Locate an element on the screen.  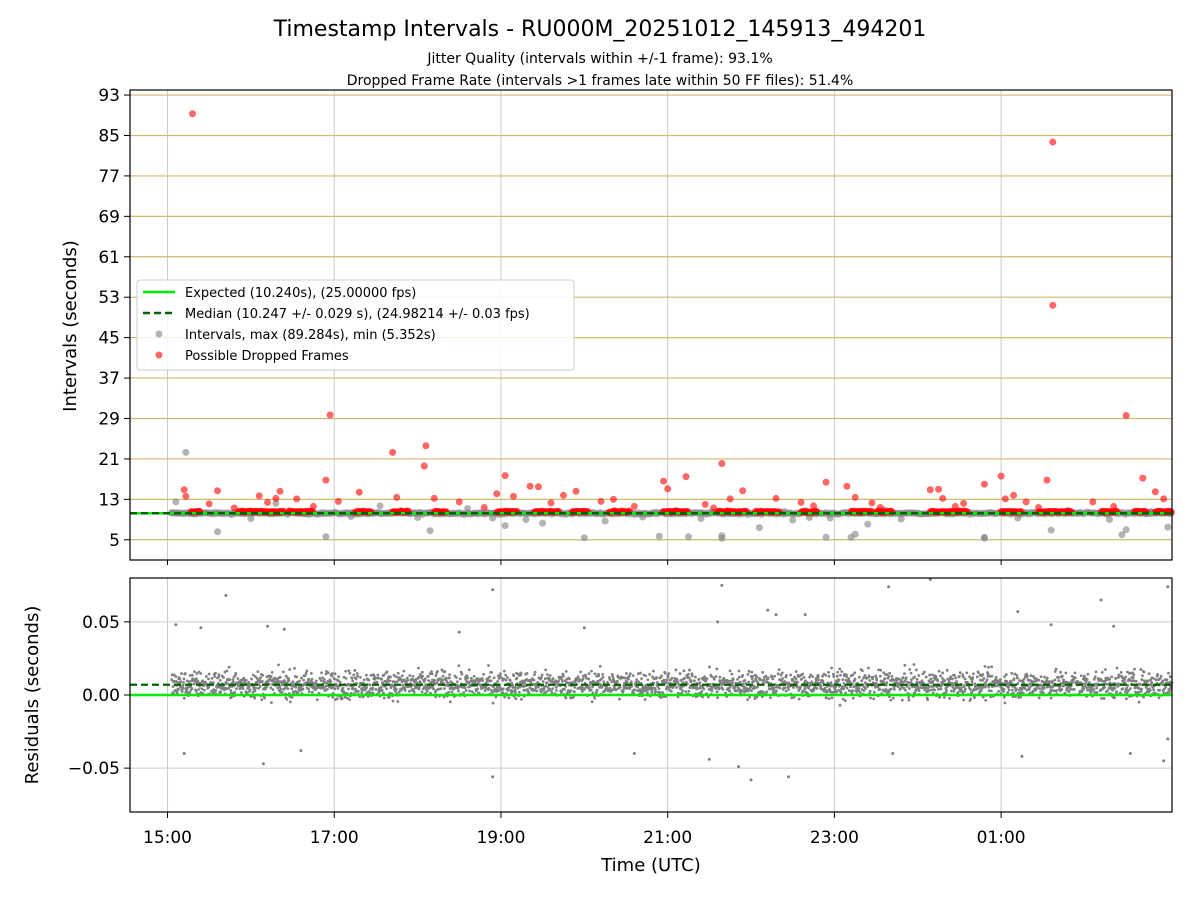
x-tick-label-3: 21:00 is located at coordinates (667, 838).